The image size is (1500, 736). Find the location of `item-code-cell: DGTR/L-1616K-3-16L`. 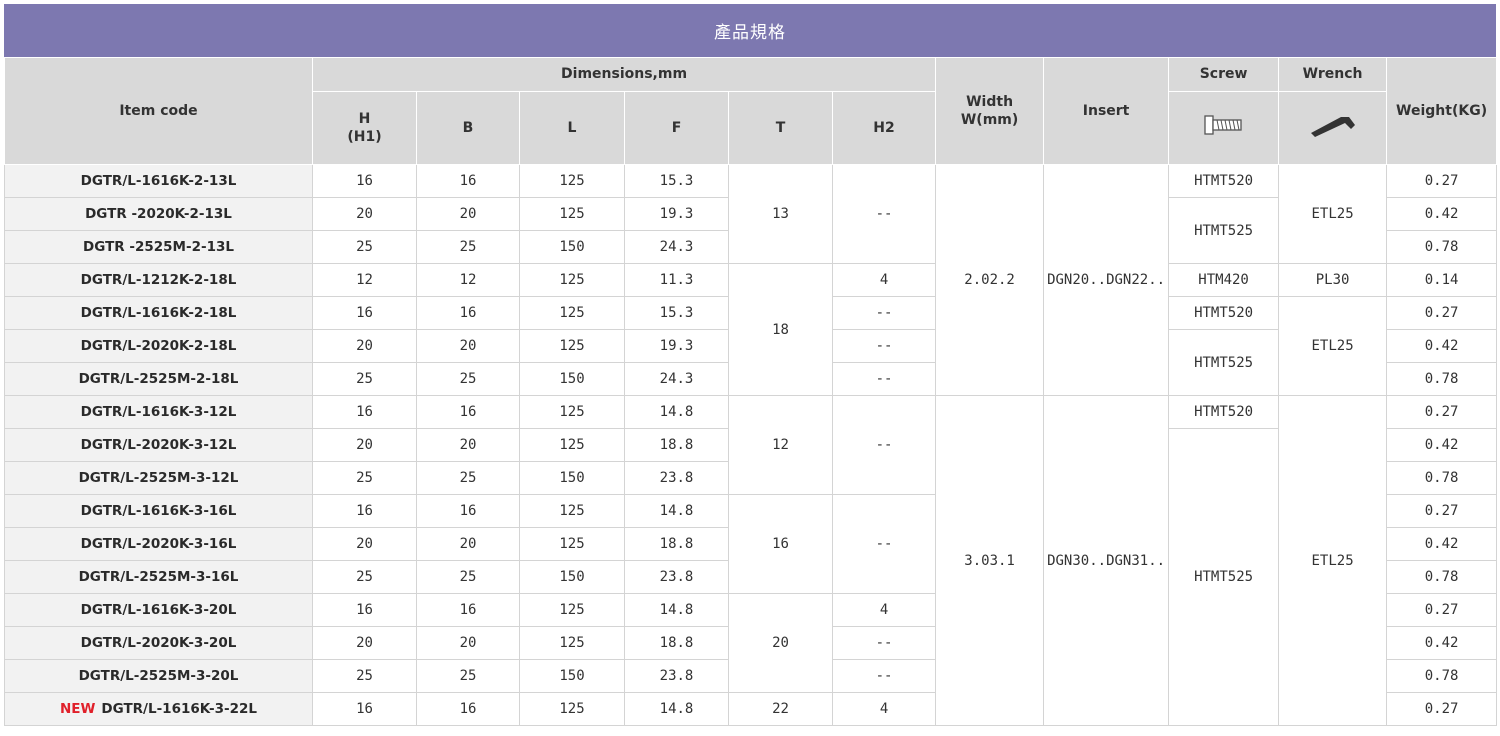

item-code-cell: DGTR/L-1616K-3-16L is located at coordinates (158, 511).